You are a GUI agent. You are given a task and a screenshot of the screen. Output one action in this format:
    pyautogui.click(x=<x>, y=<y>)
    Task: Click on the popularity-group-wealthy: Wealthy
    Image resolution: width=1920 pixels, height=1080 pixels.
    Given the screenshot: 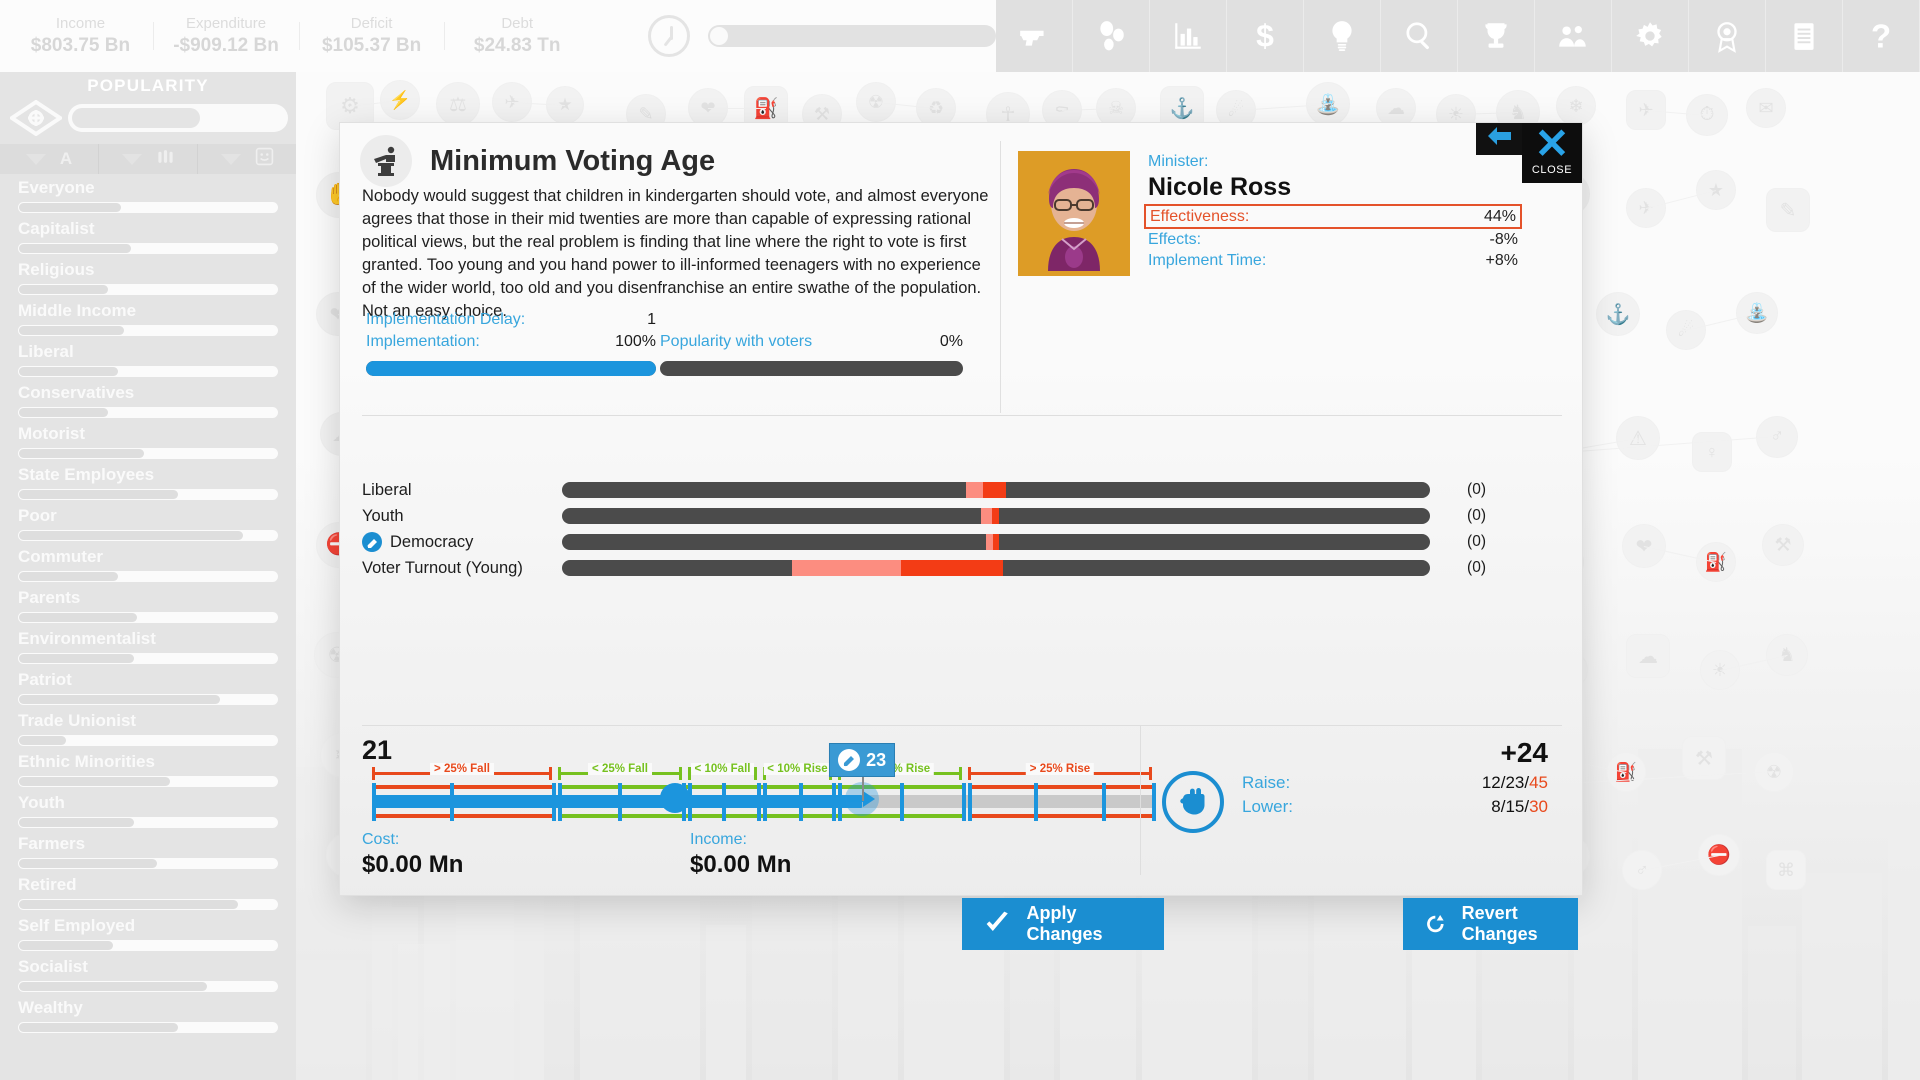 What is the action you would take?
    pyautogui.click(x=148, y=1014)
    